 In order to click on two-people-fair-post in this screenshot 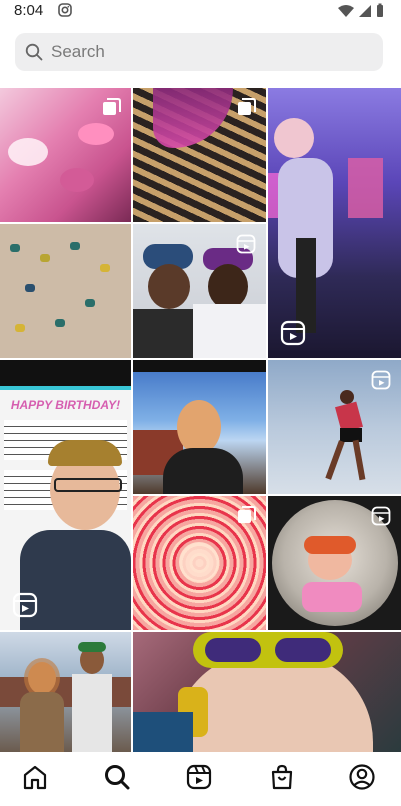, I will do `click(65, 692)`.